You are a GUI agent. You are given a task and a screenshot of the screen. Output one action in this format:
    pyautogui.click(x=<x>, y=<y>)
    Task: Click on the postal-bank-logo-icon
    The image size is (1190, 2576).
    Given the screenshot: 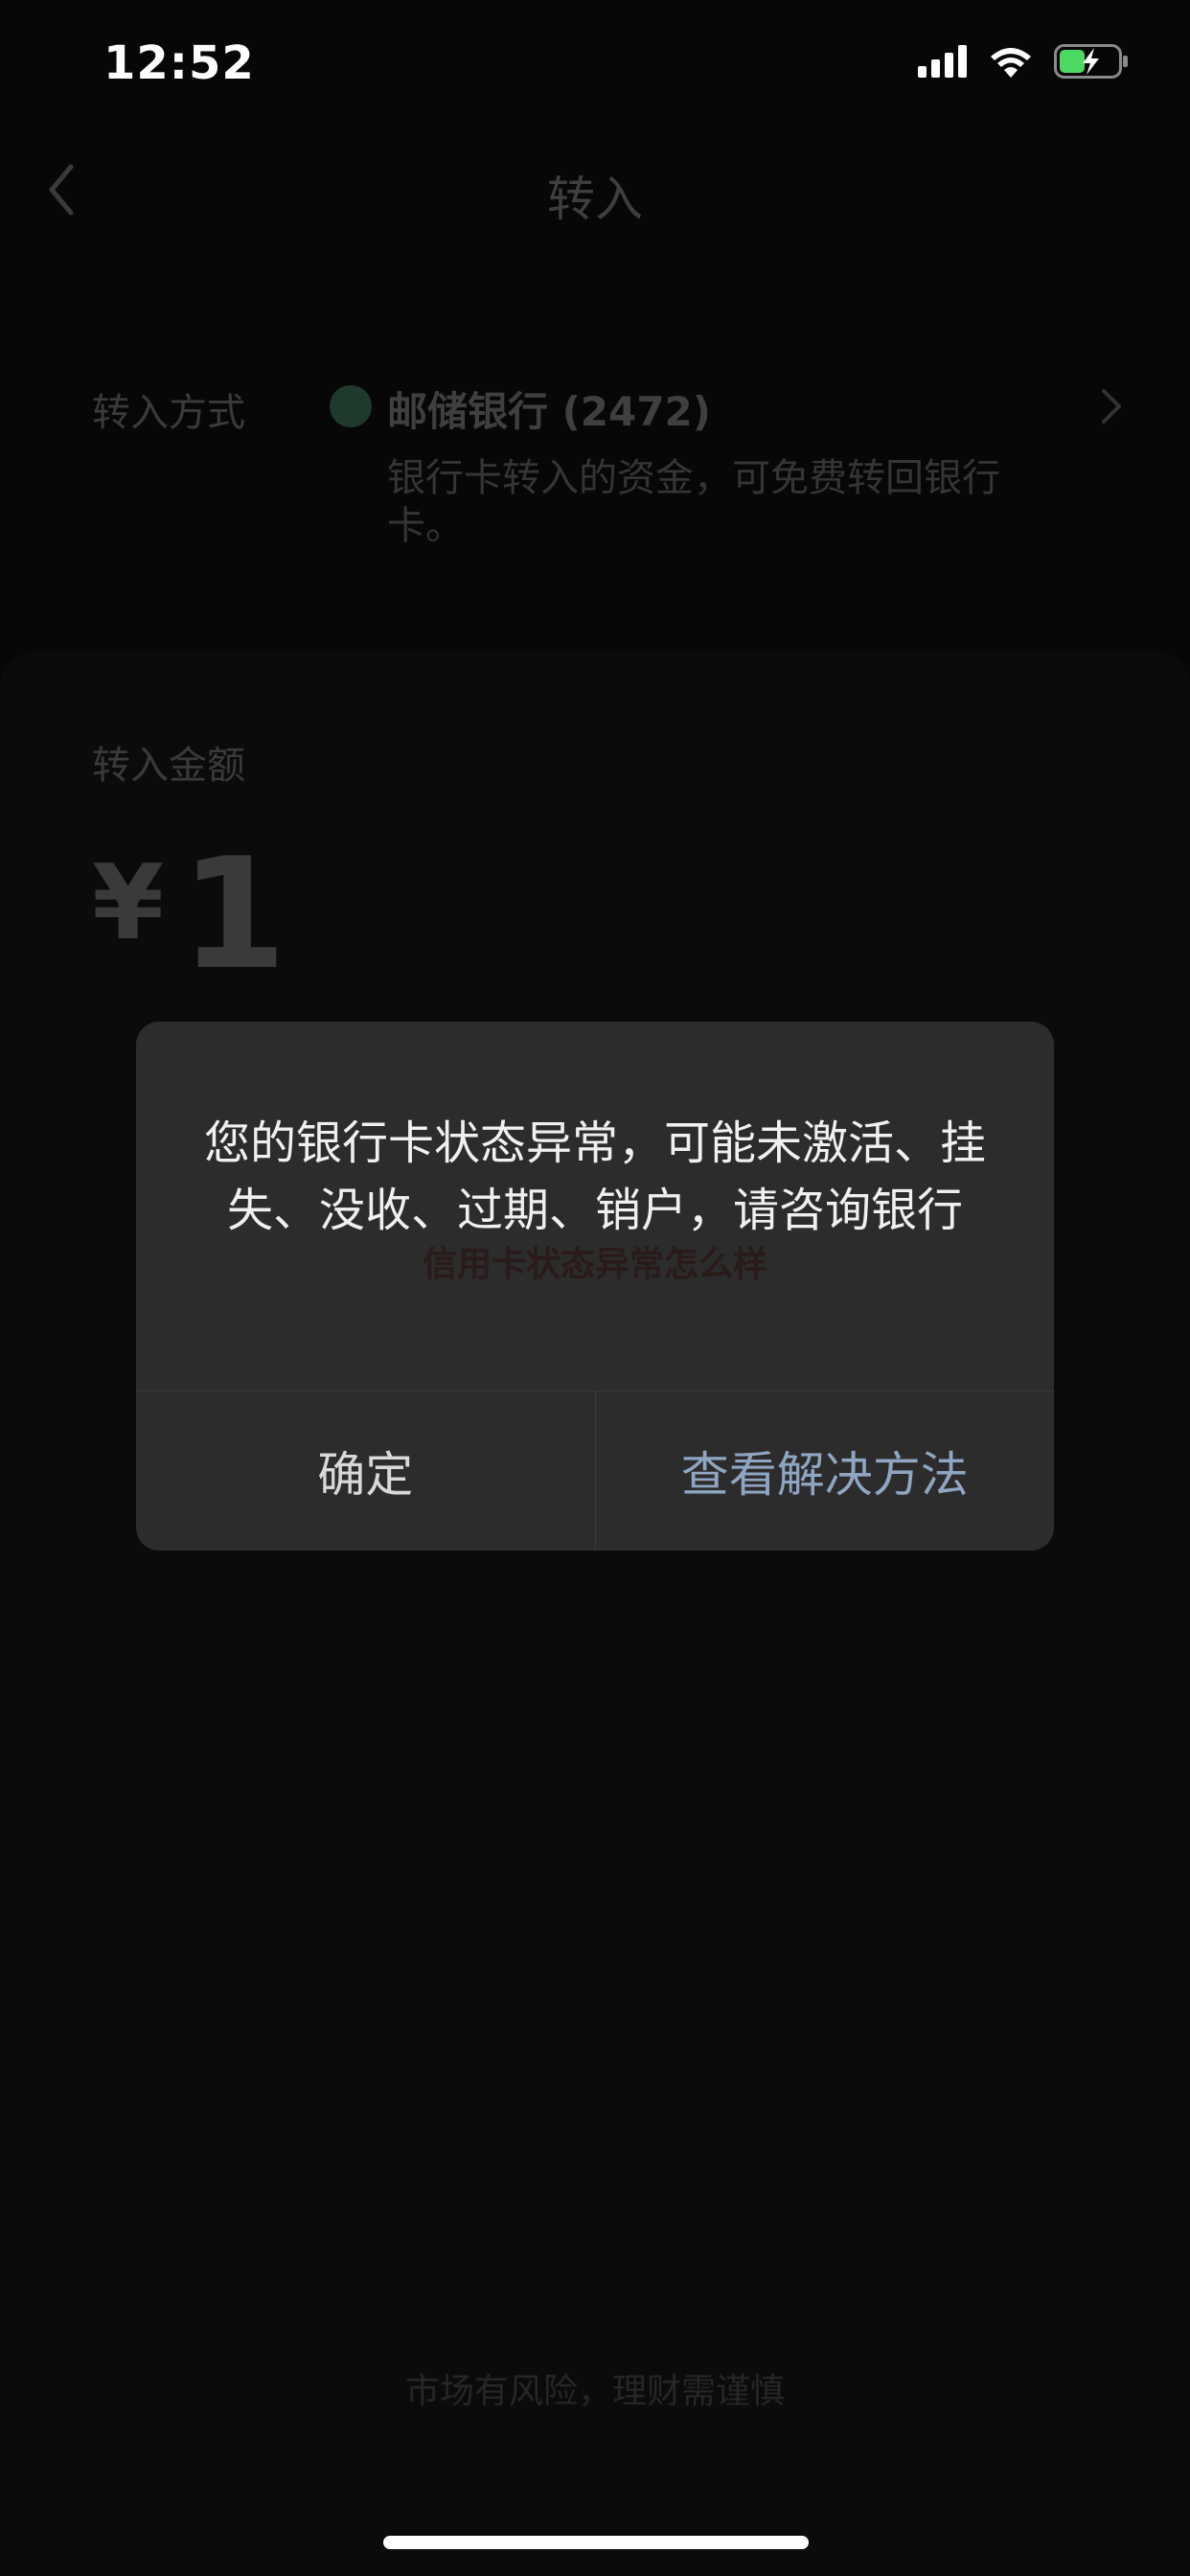 What is the action you would take?
    pyautogui.click(x=351, y=406)
    